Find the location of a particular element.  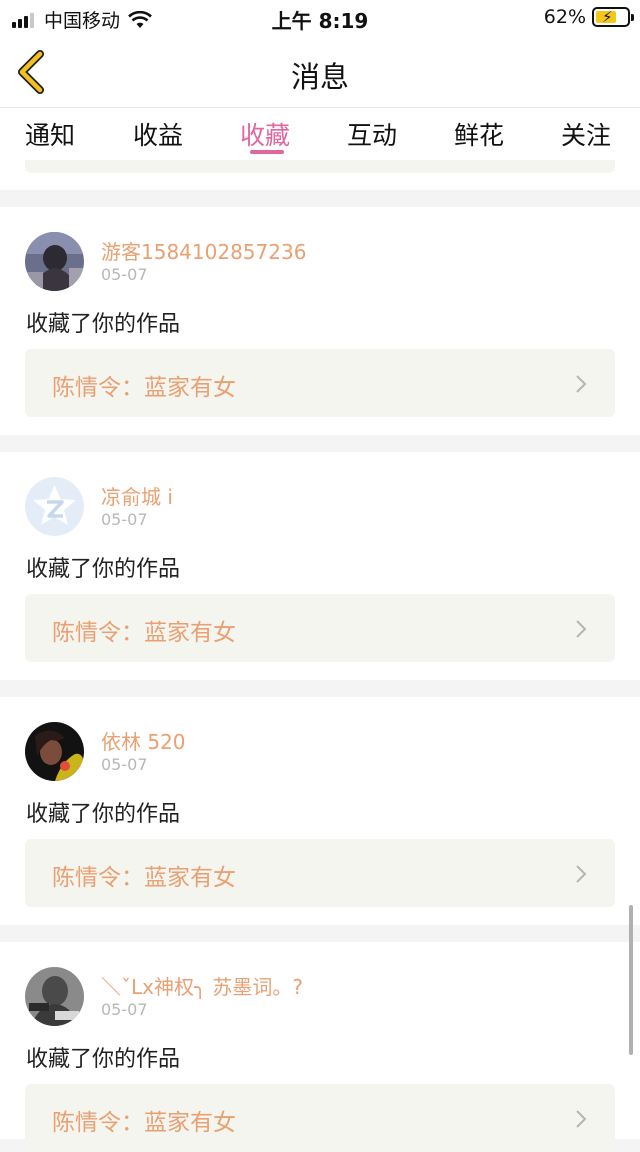

previous-card-remnant is located at coordinates (320, 175).